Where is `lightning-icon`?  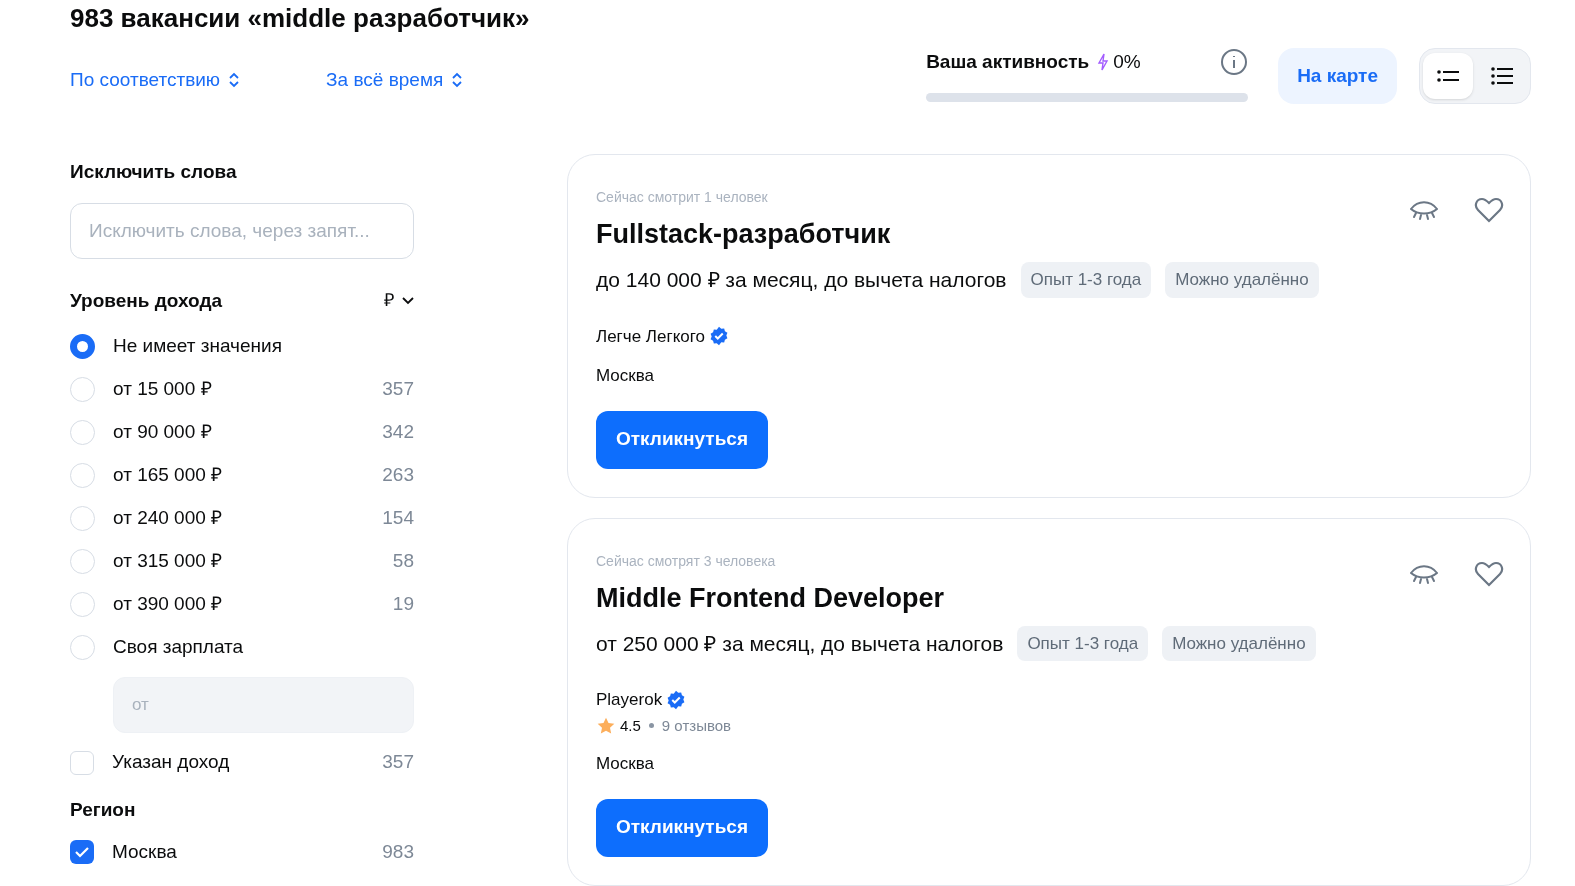 lightning-icon is located at coordinates (1103, 62).